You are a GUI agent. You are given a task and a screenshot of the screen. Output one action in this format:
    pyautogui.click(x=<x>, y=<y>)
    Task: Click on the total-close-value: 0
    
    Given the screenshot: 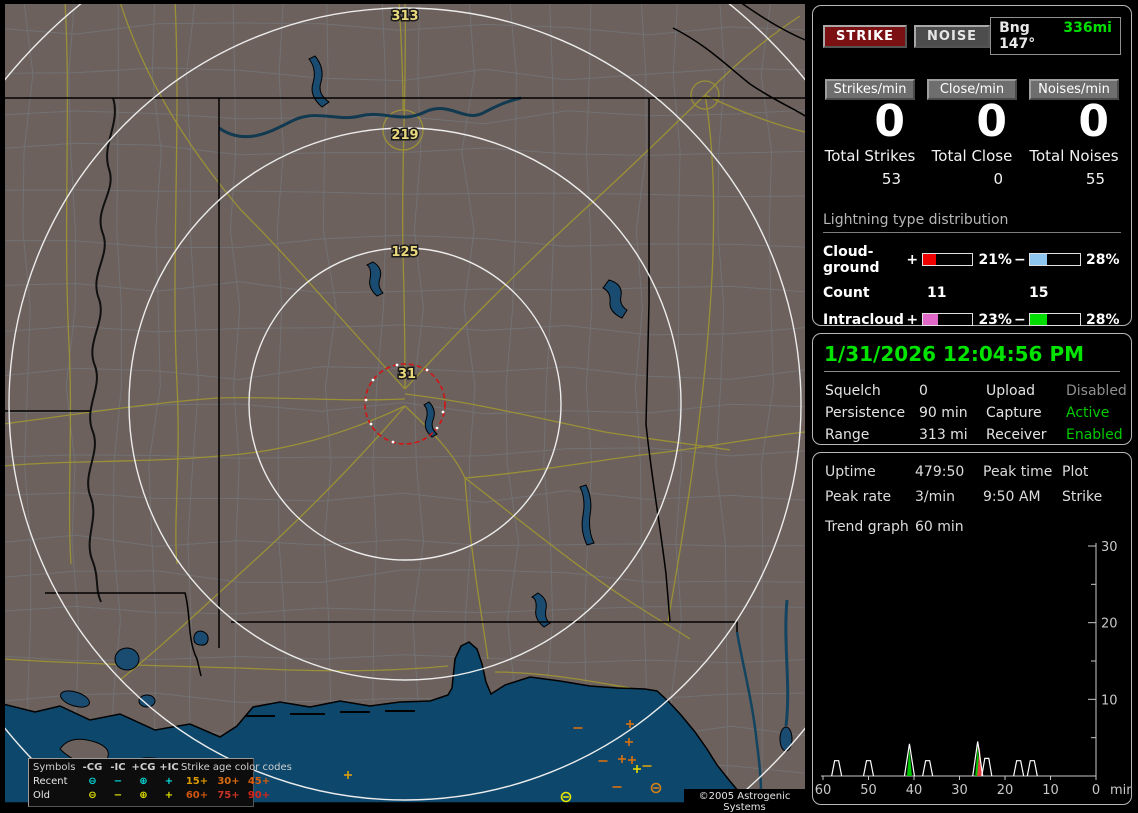 What is the action you would take?
    pyautogui.click(x=998, y=178)
    